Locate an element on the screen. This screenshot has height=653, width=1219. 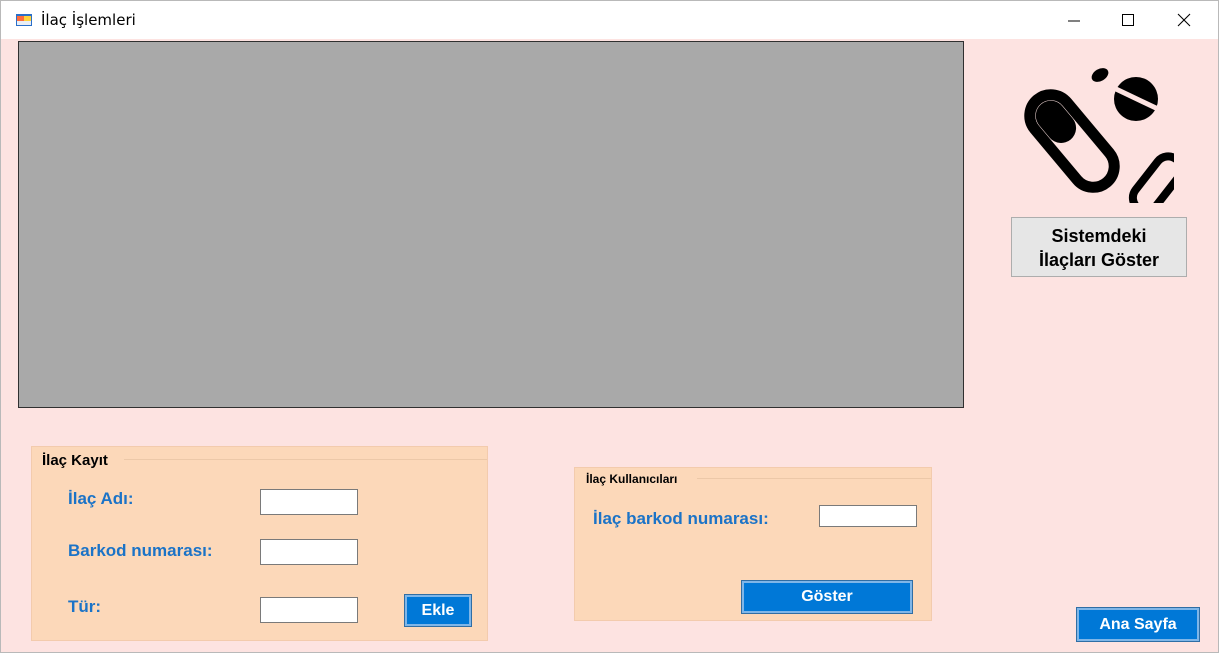
pills-icon is located at coordinates (1099, 135).